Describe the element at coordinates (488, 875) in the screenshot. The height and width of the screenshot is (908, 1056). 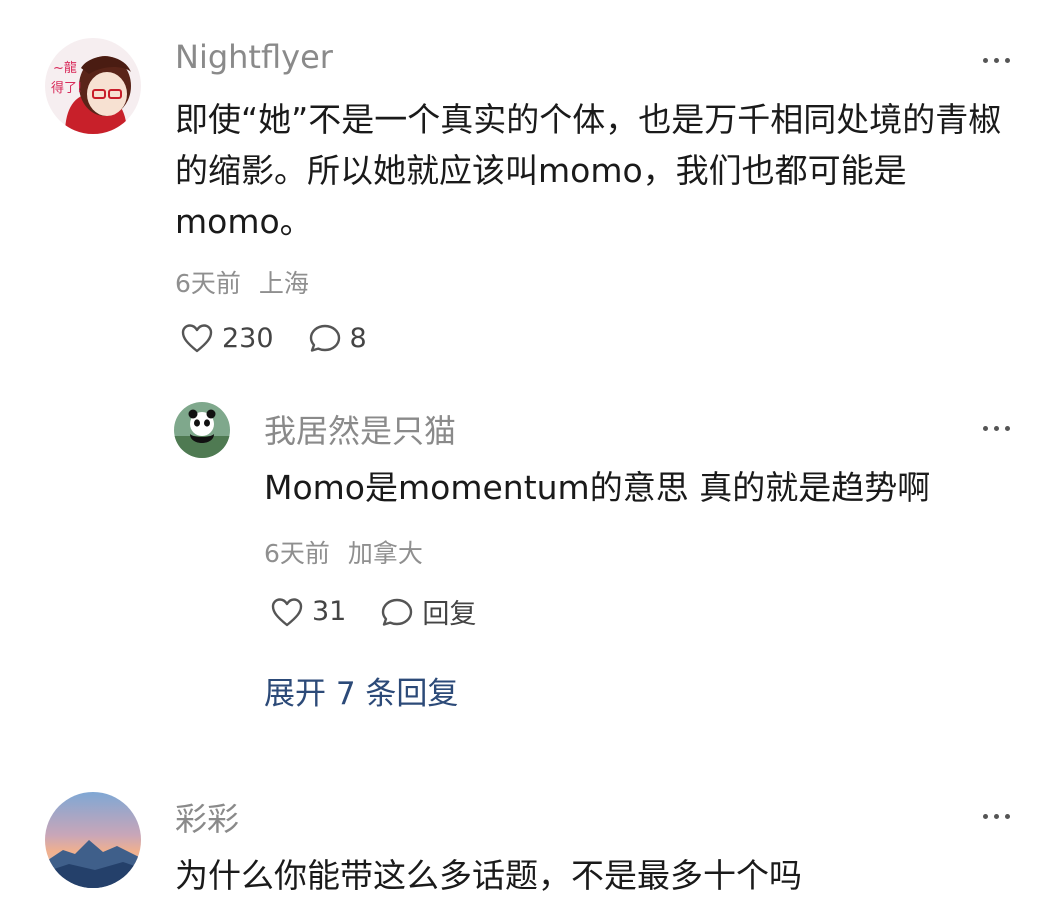
I see `comment-text: 为什么你能带这么多话题，不是最多十个吗` at that location.